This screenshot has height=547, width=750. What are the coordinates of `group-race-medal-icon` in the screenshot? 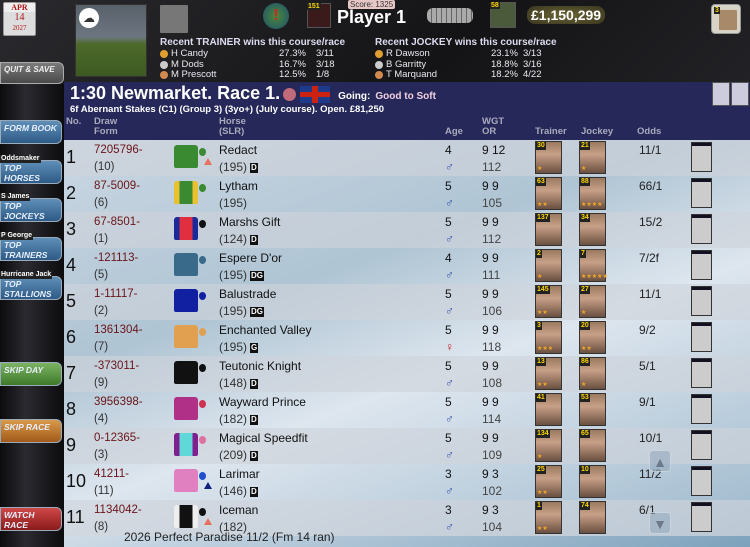 It's located at (290, 94).